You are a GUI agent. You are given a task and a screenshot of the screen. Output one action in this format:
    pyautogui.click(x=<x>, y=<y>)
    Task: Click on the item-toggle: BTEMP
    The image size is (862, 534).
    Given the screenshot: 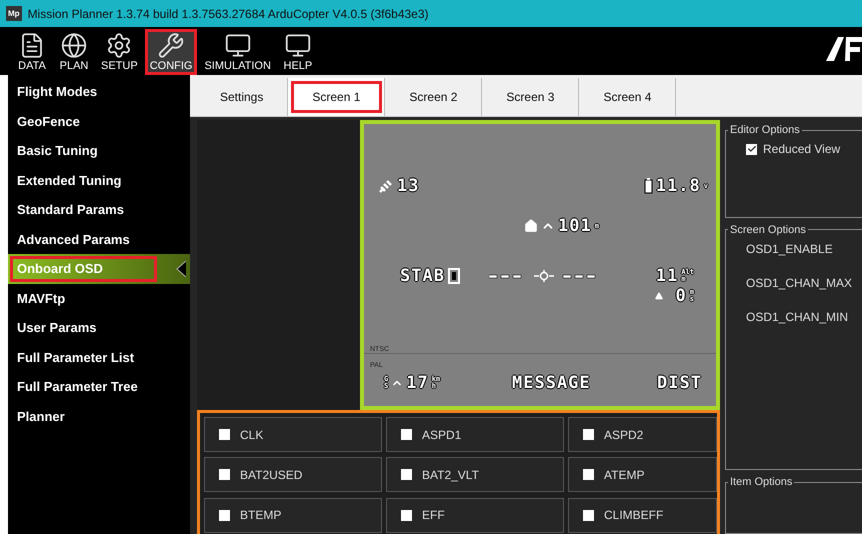 What is the action you would take?
    pyautogui.click(x=293, y=515)
    